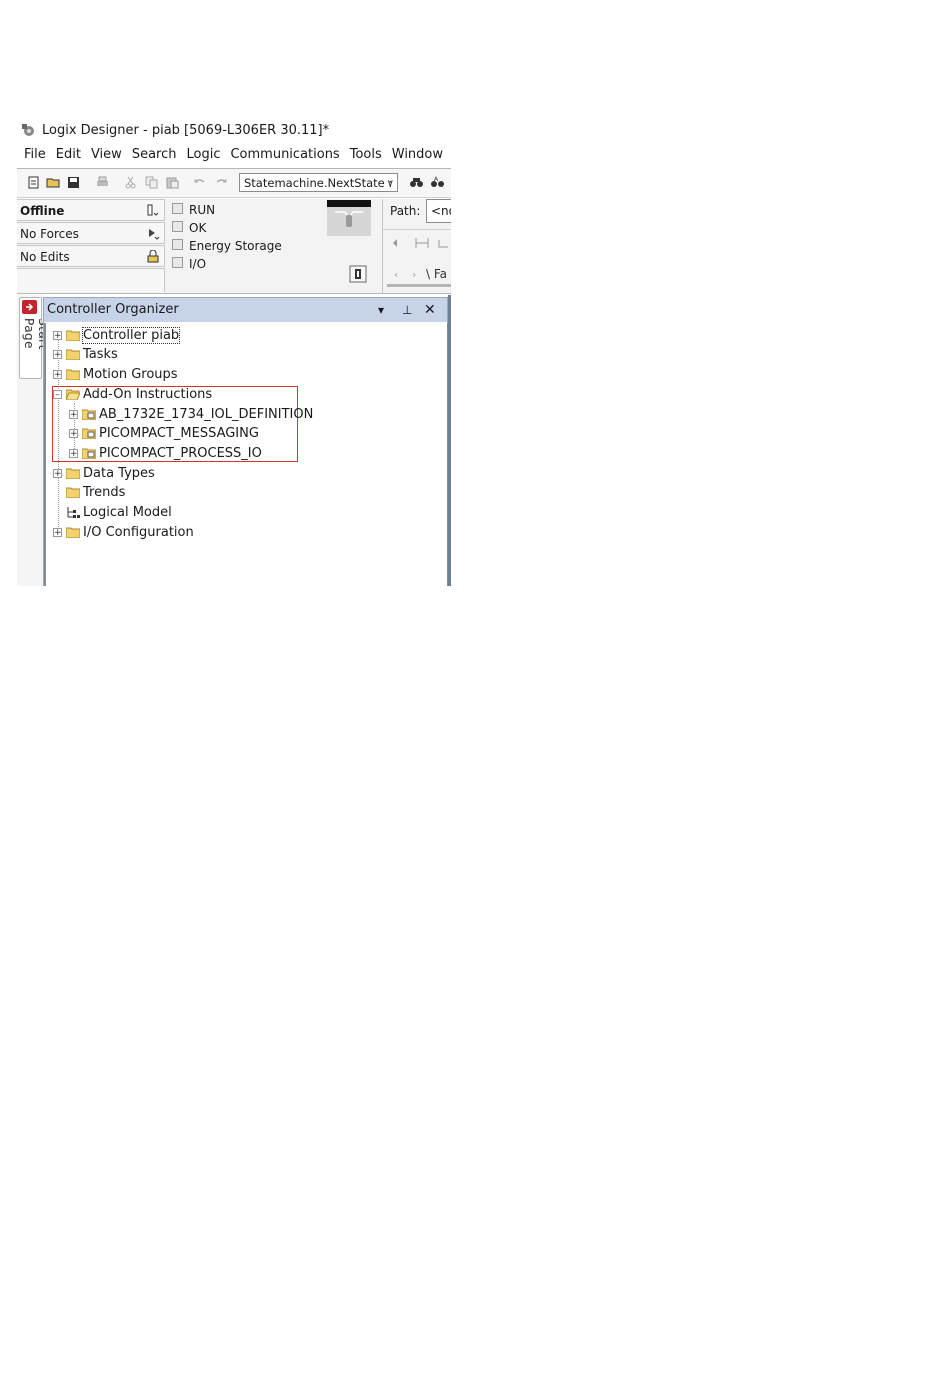 The height and width of the screenshot is (1378, 950). What do you see at coordinates (414, 274) in the screenshot?
I see `scroll-right-icon: ›` at bounding box center [414, 274].